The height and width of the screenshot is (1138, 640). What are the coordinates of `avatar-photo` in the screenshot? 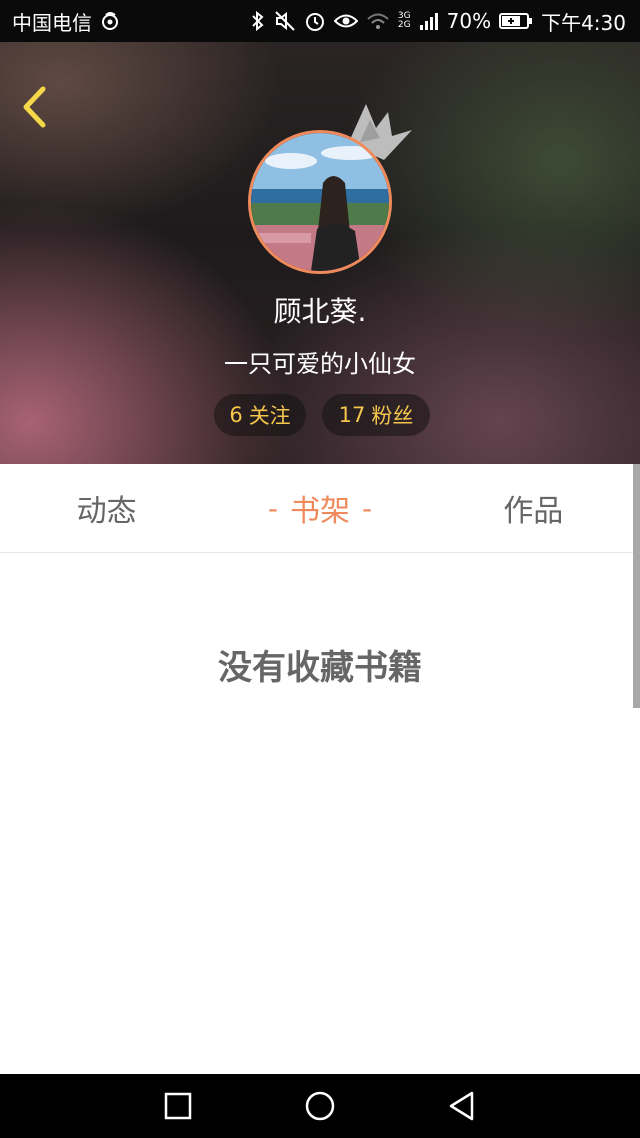 It's located at (320, 202).